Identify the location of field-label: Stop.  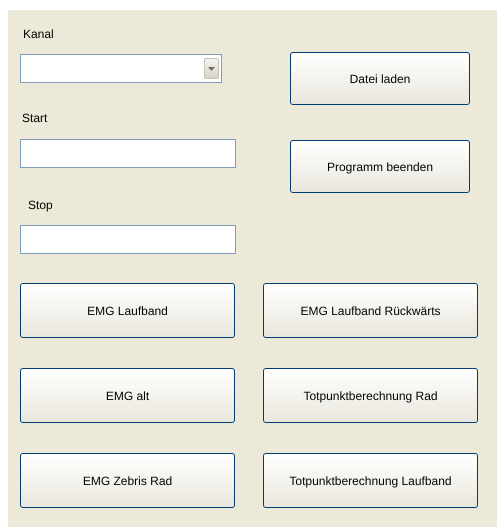
(40, 205).